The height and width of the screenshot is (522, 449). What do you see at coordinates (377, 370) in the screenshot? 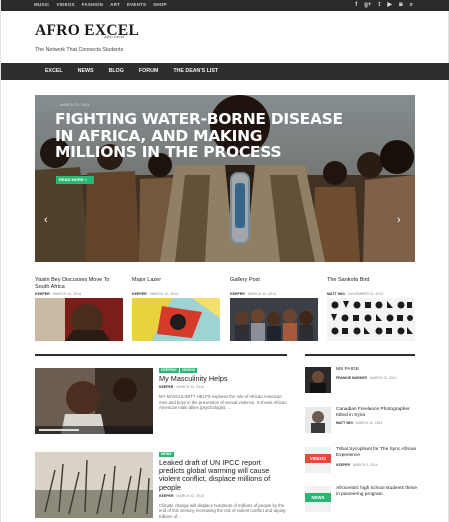
I see `sidebar-post-title: MS PAIGE` at bounding box center [377, 370].